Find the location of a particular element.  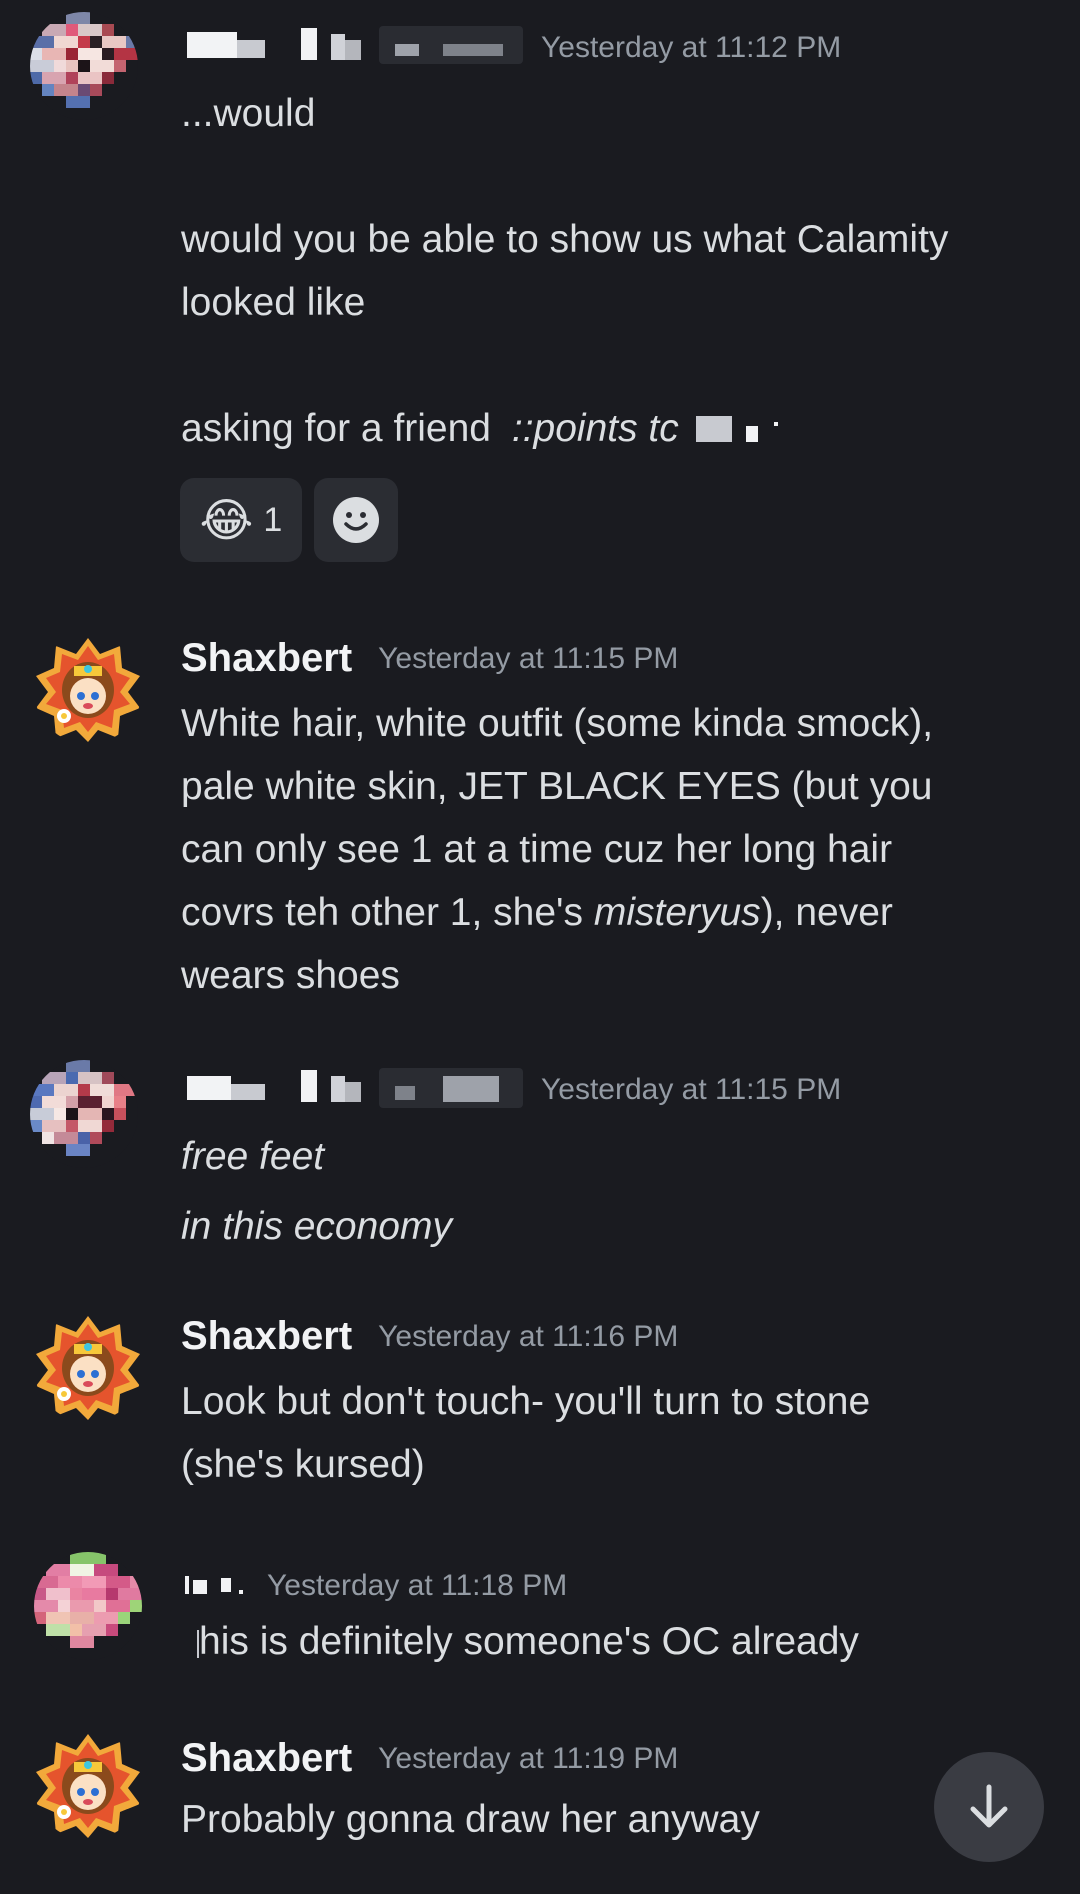

message-header: Yesterday at 11:15 PM is located at coordinates (511, 1090).